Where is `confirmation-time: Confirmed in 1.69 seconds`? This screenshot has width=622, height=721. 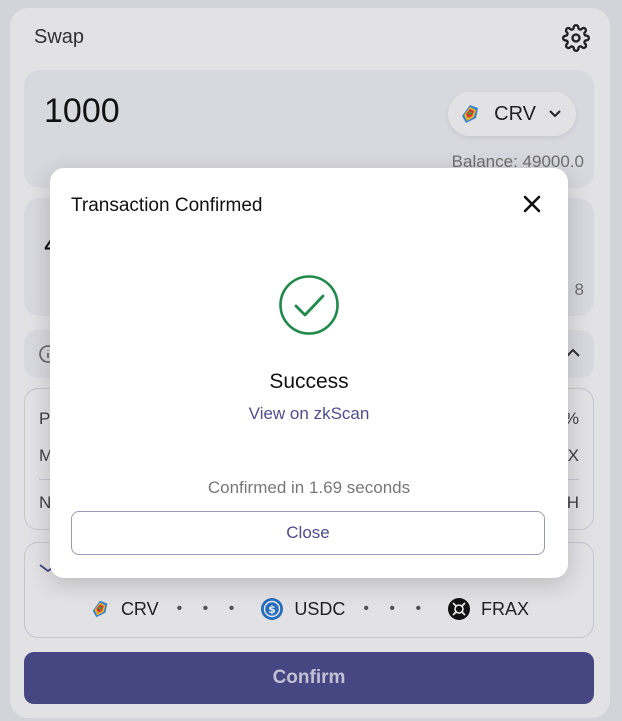 confirmation-time: Confirmed in 1.69 seconds is located at coordinates (309, 487).